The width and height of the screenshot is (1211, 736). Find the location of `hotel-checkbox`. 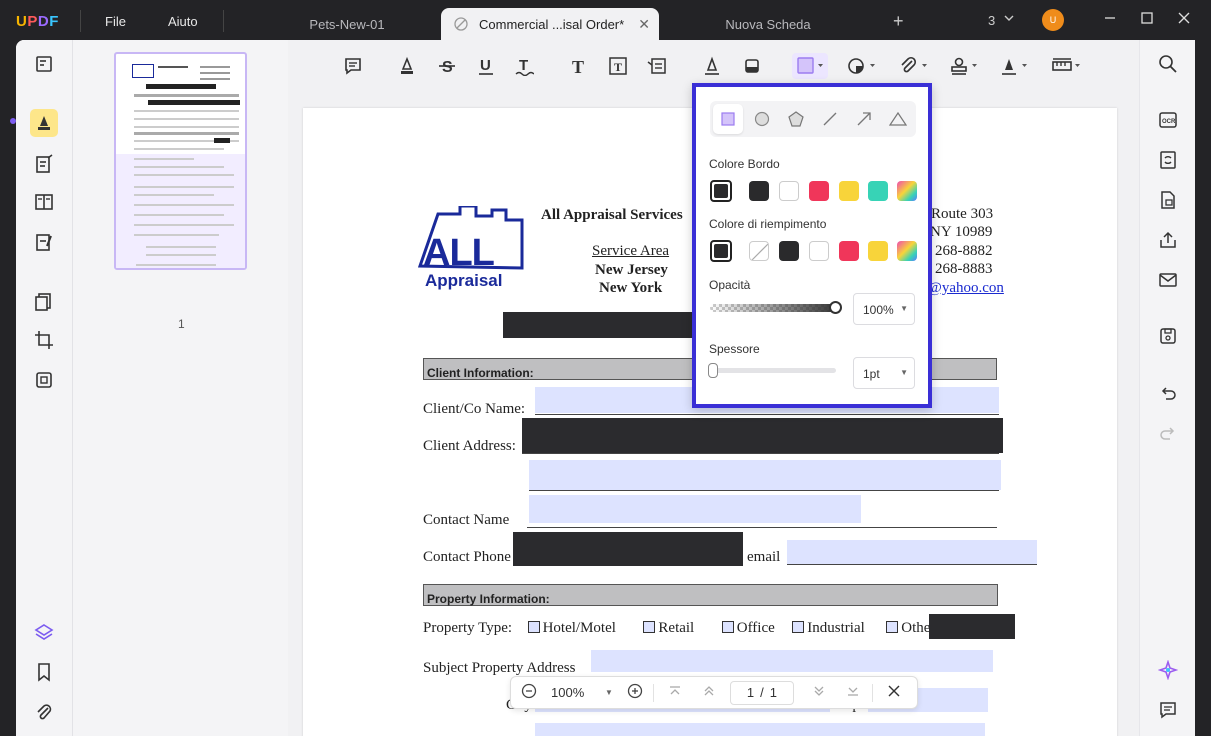

hotel-checkbox is located at coordinates (533, 627).